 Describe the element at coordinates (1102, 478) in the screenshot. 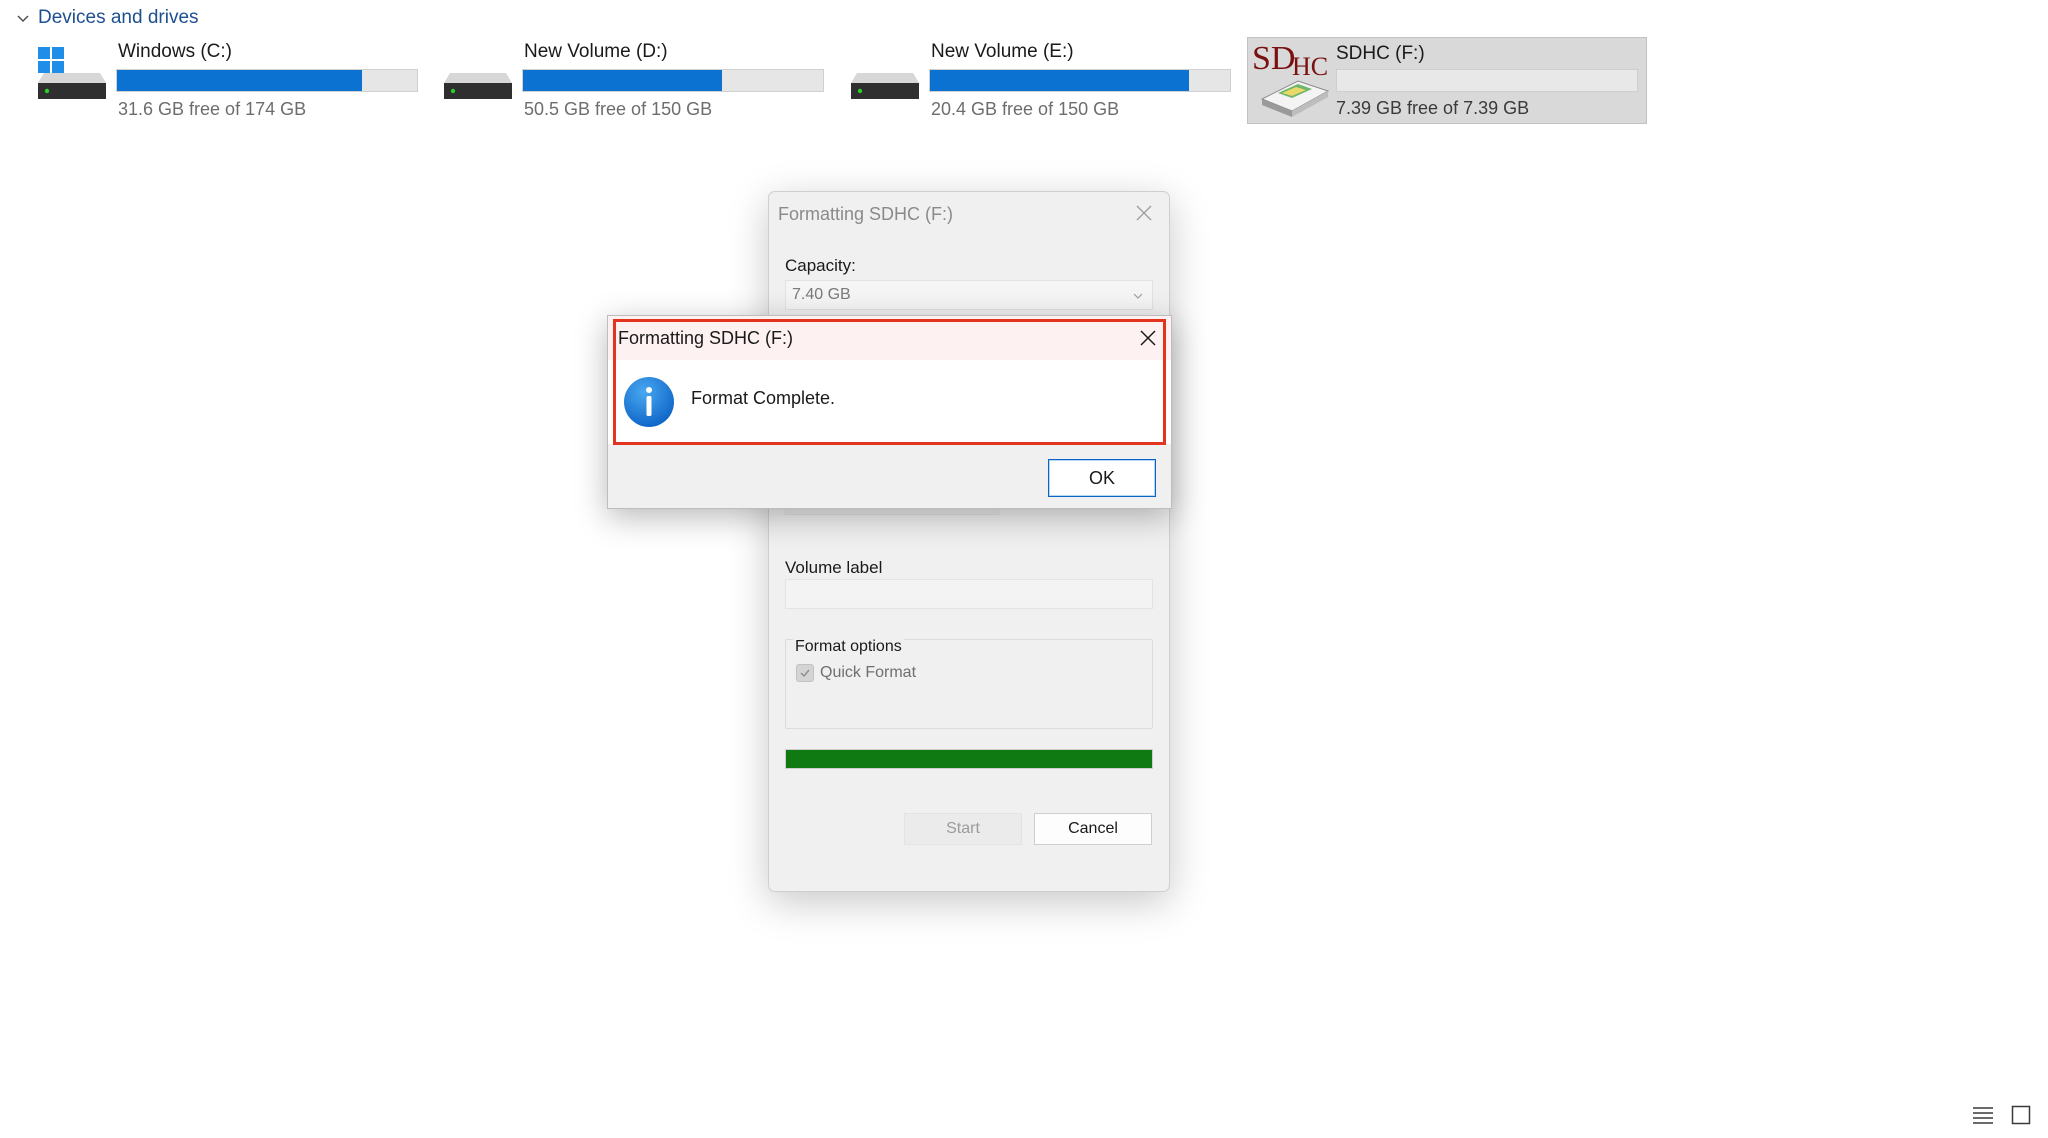

I see `ok-button: OK` at that location.